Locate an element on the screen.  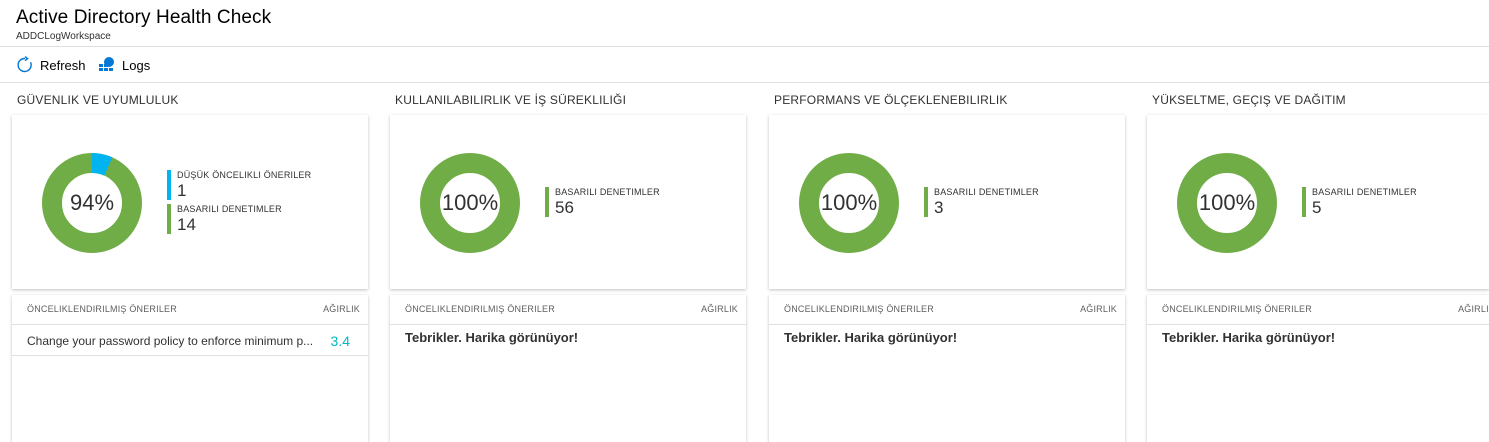
logs-button: Logs is located at coordinates (124, 65).